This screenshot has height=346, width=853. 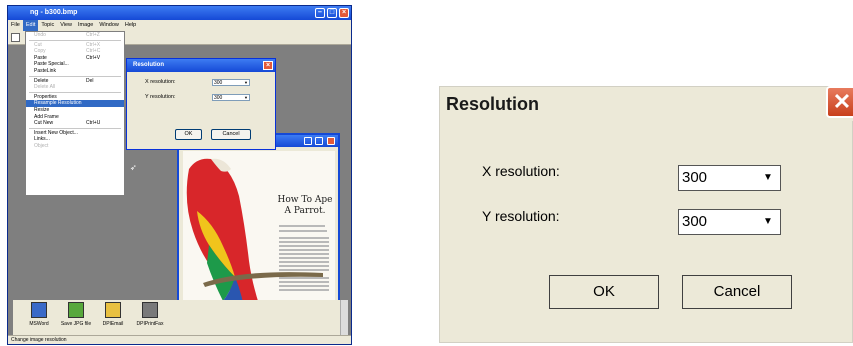 I want to click on menu-item-shortcut: Ctrl+C, so click(x=93, y=51).